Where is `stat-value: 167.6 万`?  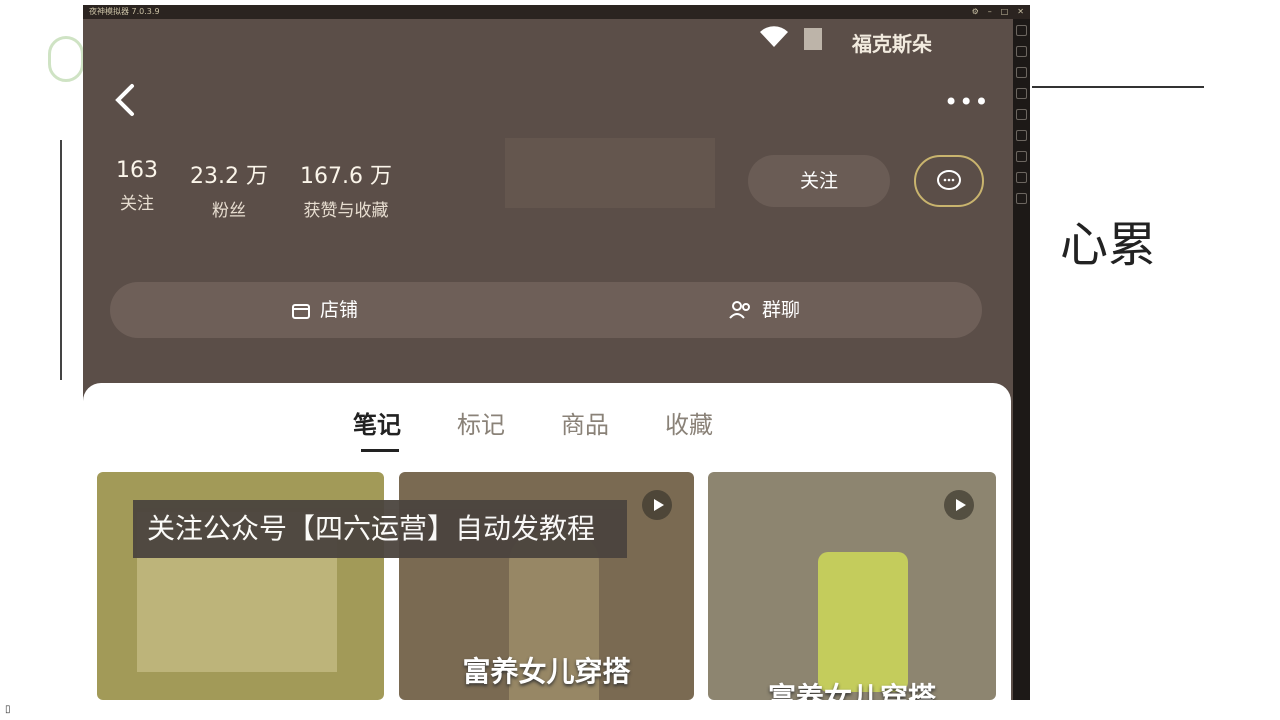
stat-value: 167.6 万 is located at coordinates (345, 176).